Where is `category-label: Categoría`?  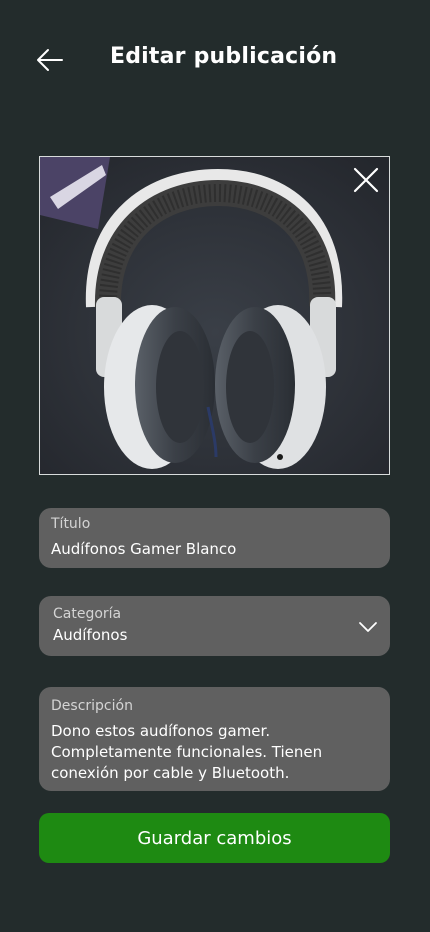
category-label: Categoría is located at coordinates (87, 614).